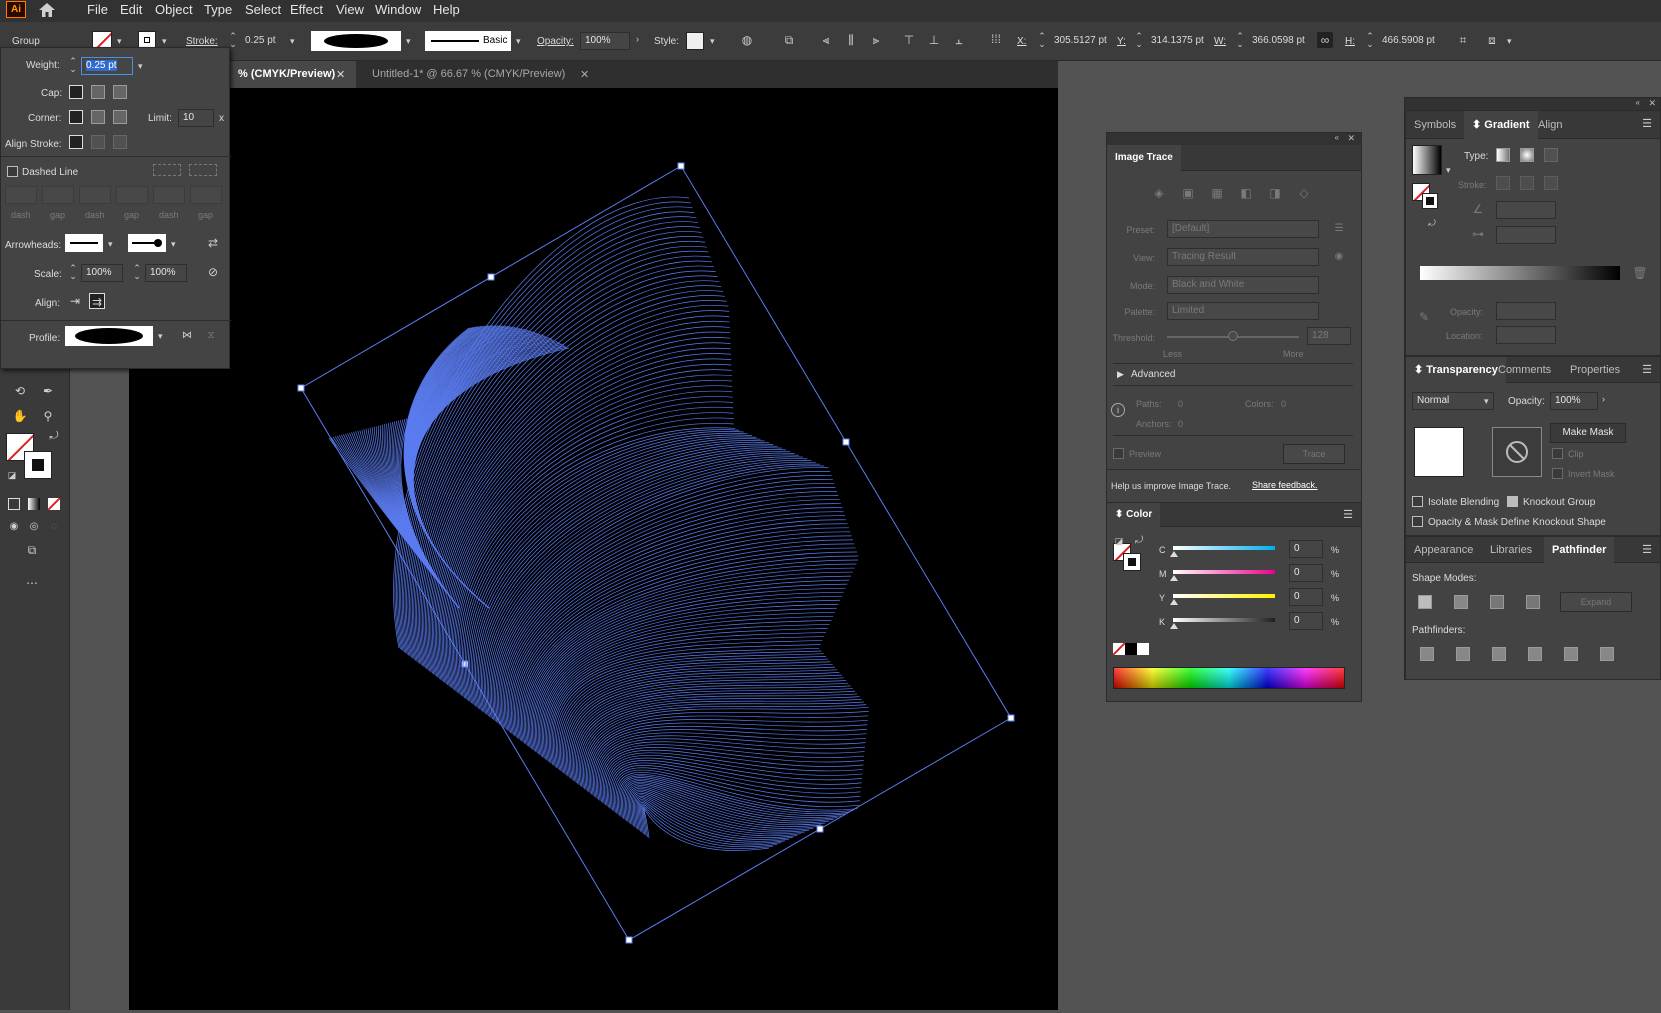 The image size is (1661, 1013). What do you see at coordinates (1306, 549) in the screenshot?
I see `c-input: 0` at bounding box center [1306, 549].